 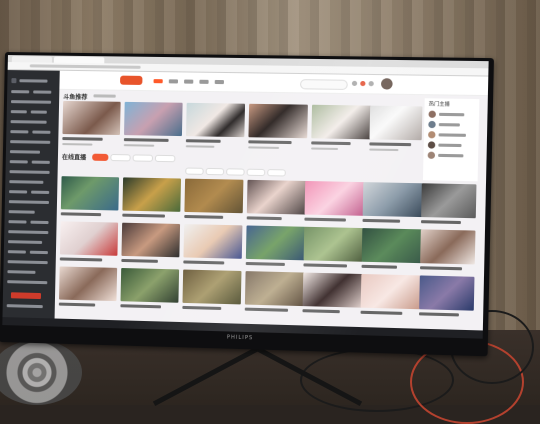 I want to click on sidebar-icon, so click(x=14, y=81).